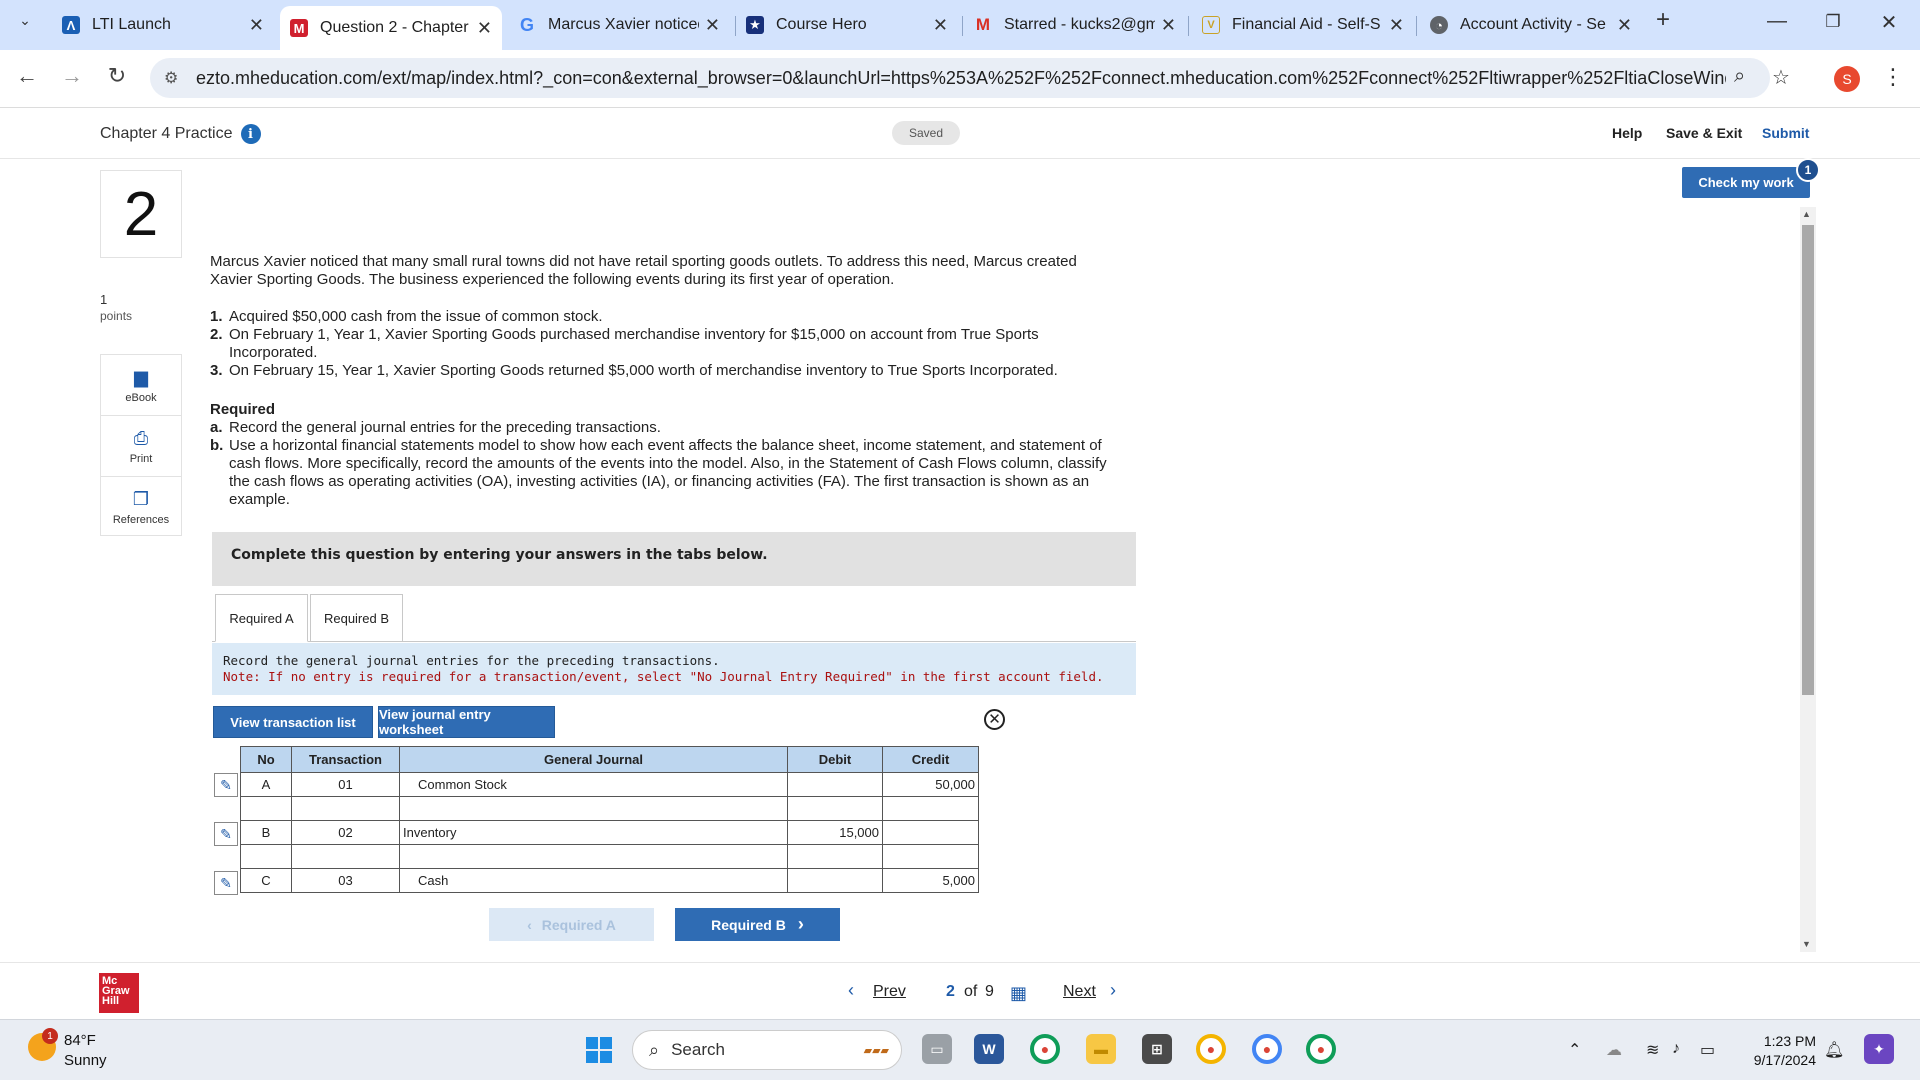 The height and width of the screenshot is (1080, 1920). What do you see at coordinates (1101, 1049) in the screenshot?
I see `file-explorer-icon: ▬` at bounding box center [1101, 1049].